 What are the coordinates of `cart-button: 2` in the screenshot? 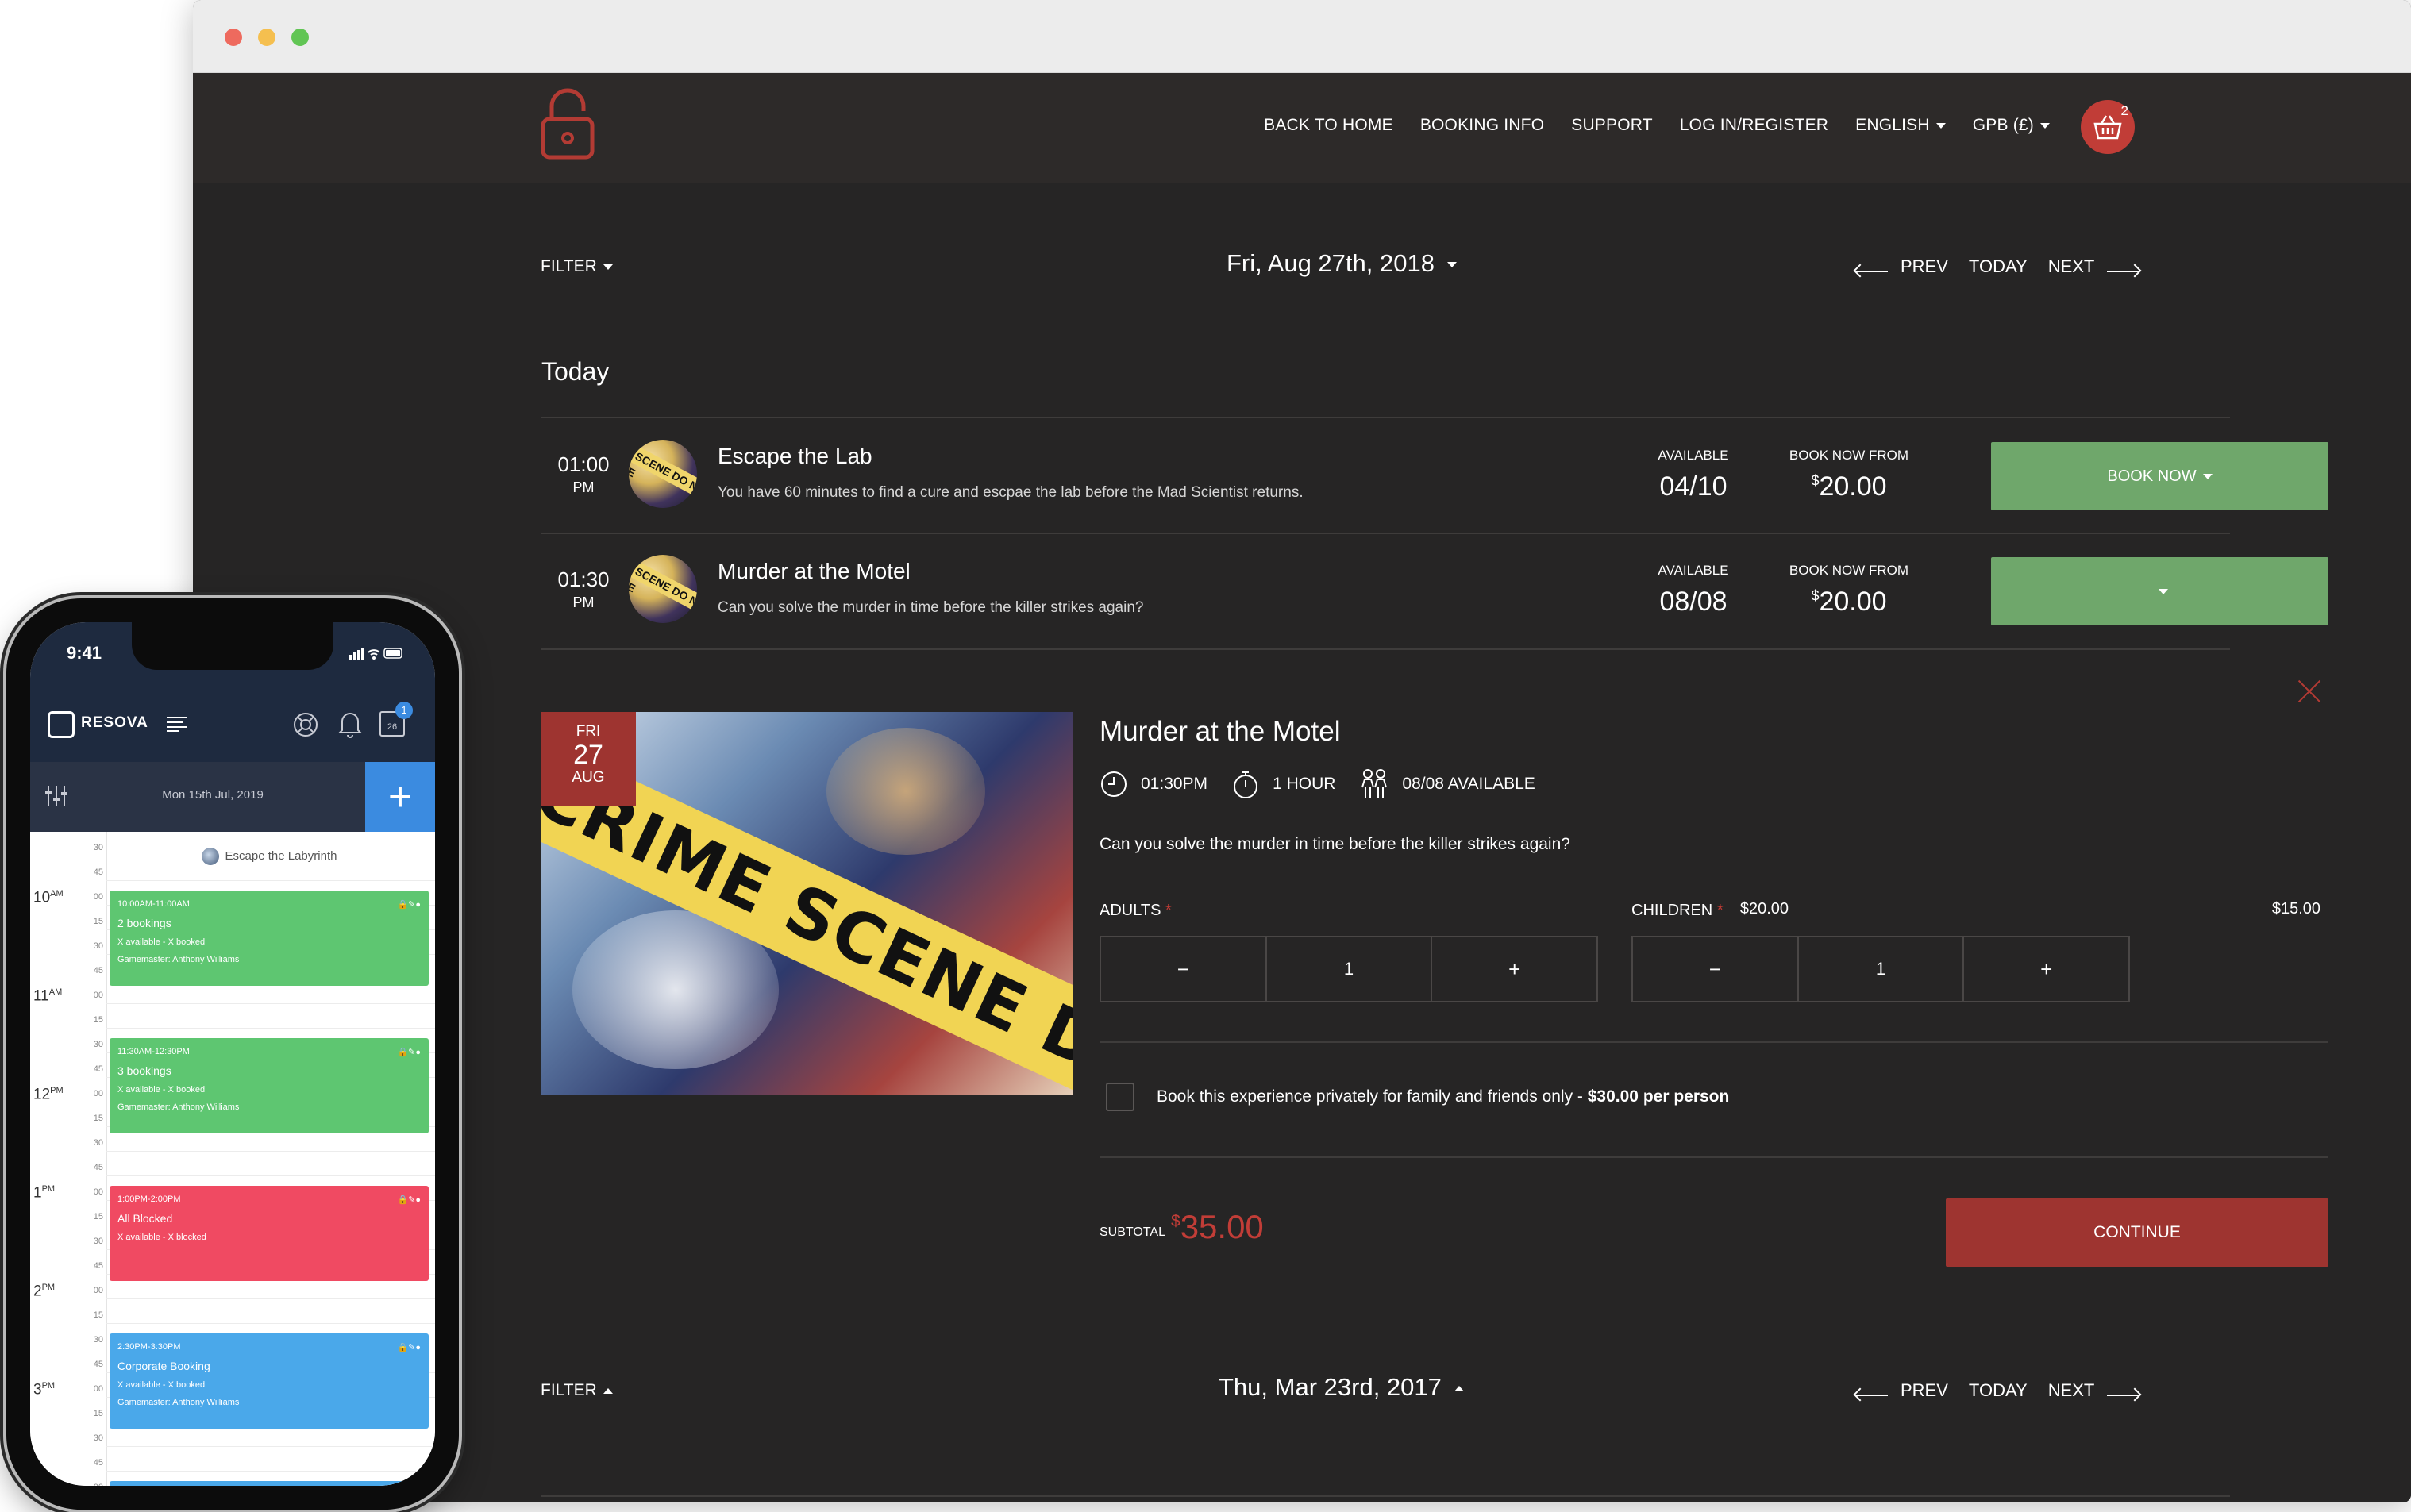 It's located at (2108, 127).